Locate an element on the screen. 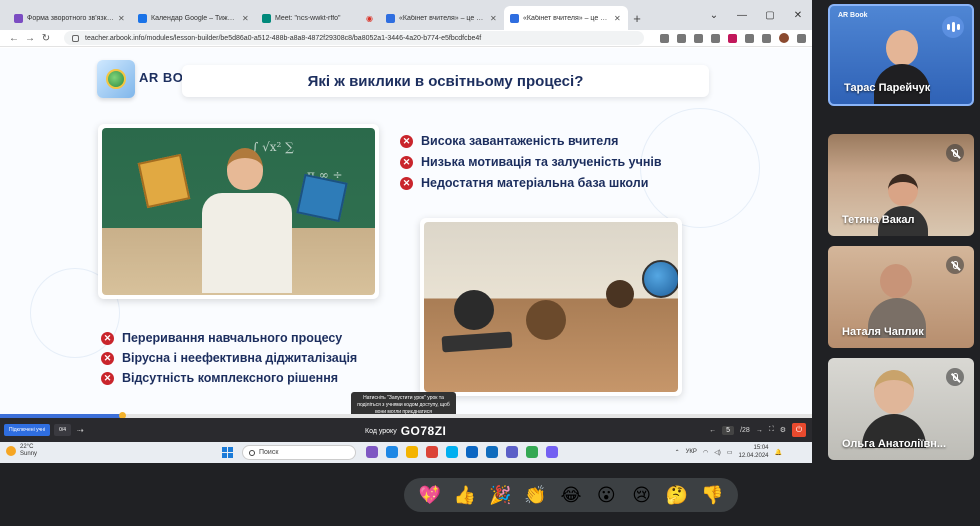  bookmark-star-icon is located at coordinates (715, 38).